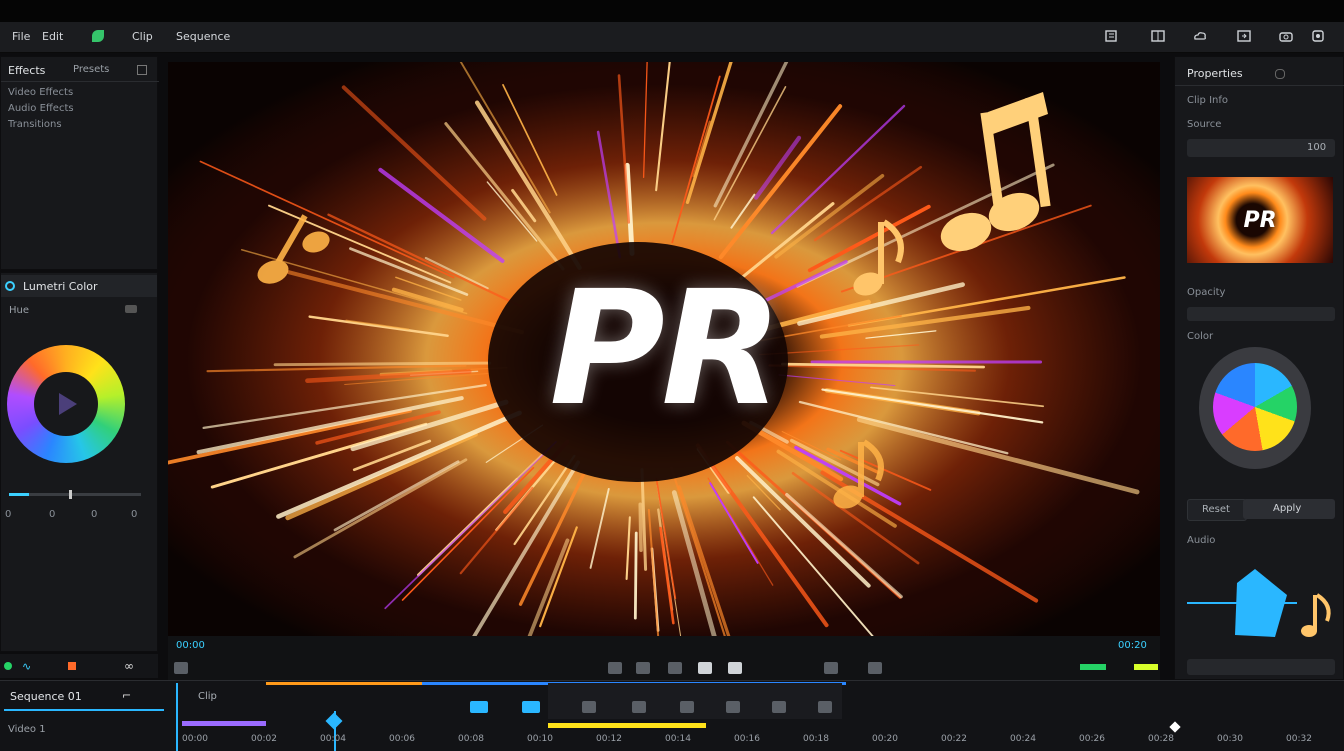 This screenshot has width=1344, height=751. What do you see at coordinates (10, 286) in the screenshot?
I see `lumetri-icon` at bounding box center [10, 286].